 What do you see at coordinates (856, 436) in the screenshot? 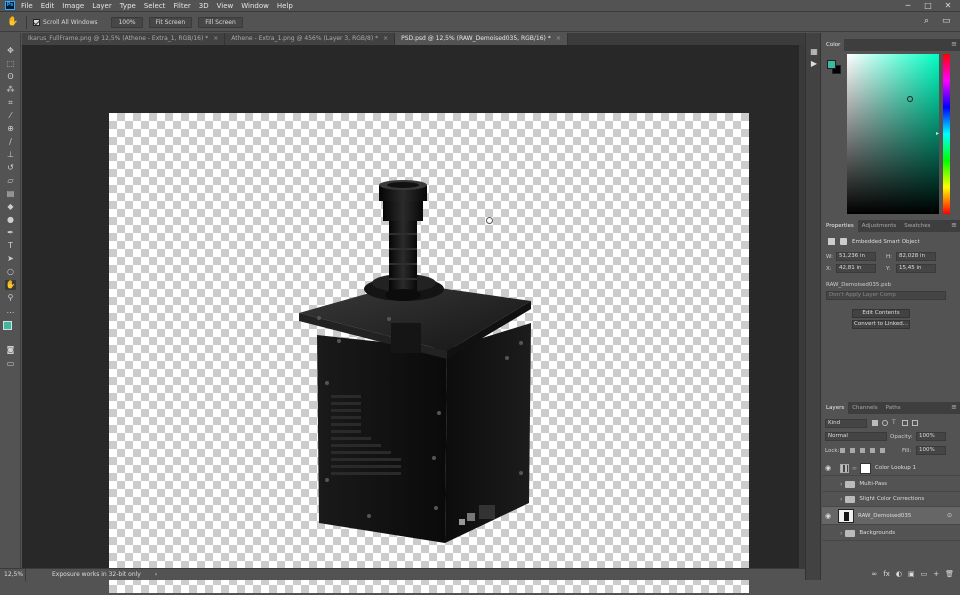
I see `blend-mode-select: Normal` at bounding box center [856, 436].